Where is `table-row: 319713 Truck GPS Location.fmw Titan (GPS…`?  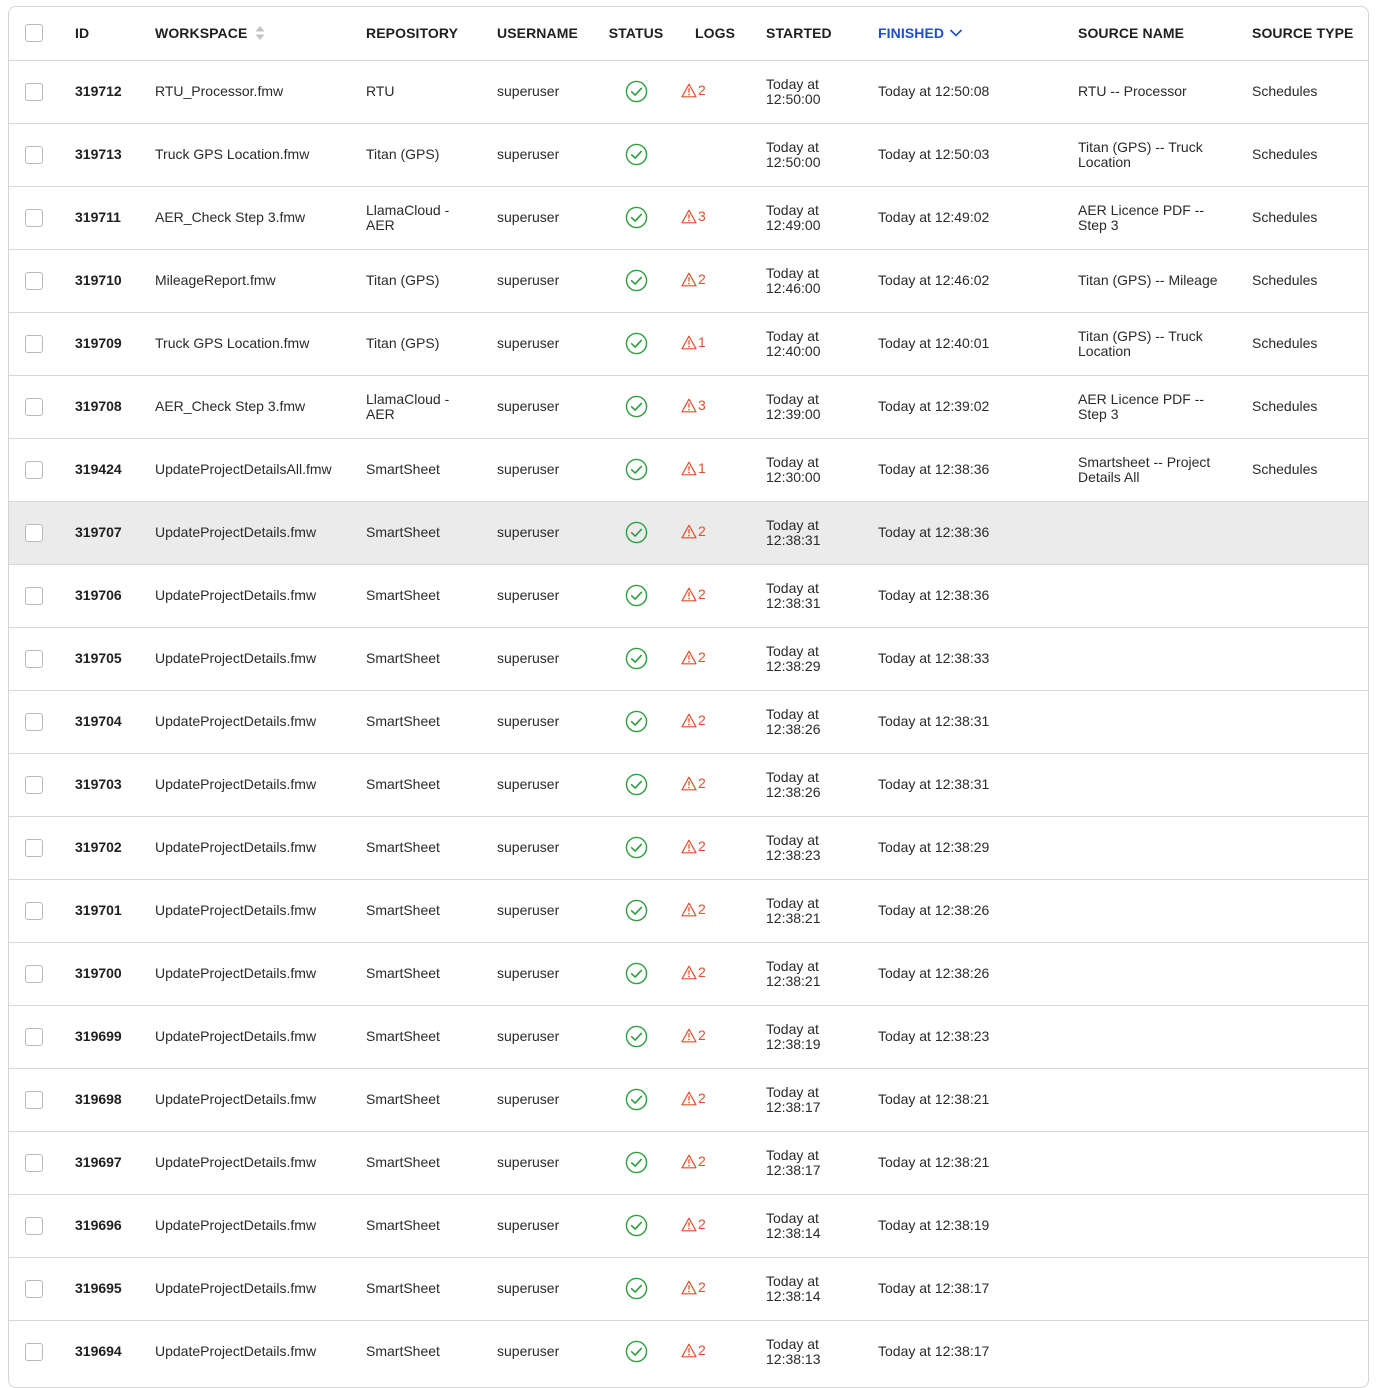
table-row: 319713 Truck GPS Location.fmw Titan (GPS… is located at coordinates (688, 154).